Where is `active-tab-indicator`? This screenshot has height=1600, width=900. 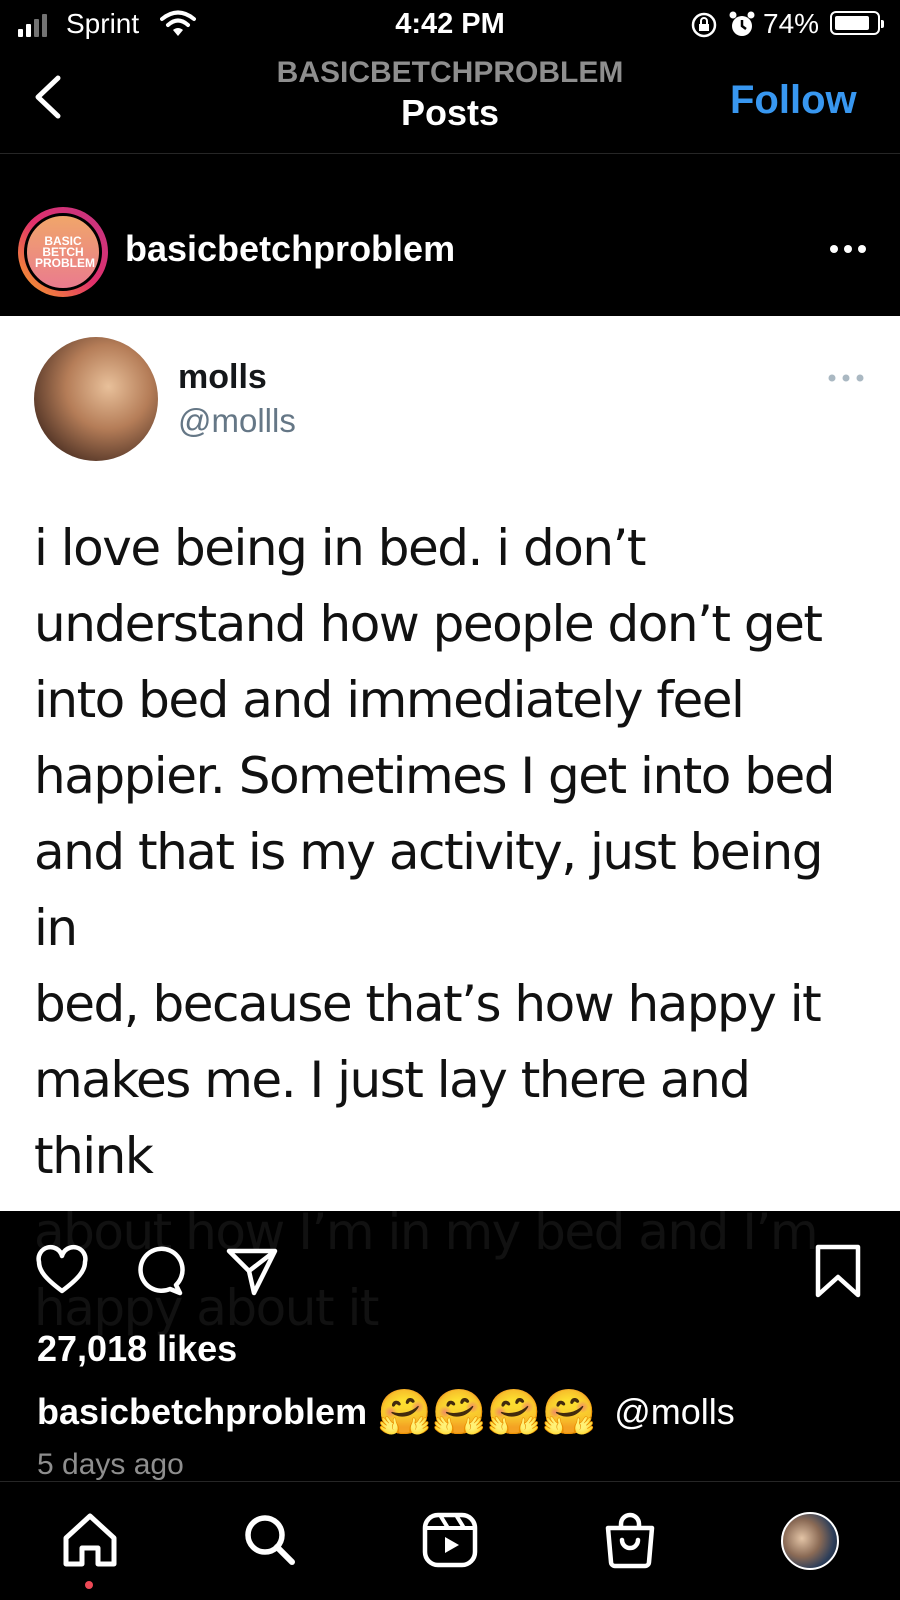
active-tab-indicator is located at coordinates (89, 1585).